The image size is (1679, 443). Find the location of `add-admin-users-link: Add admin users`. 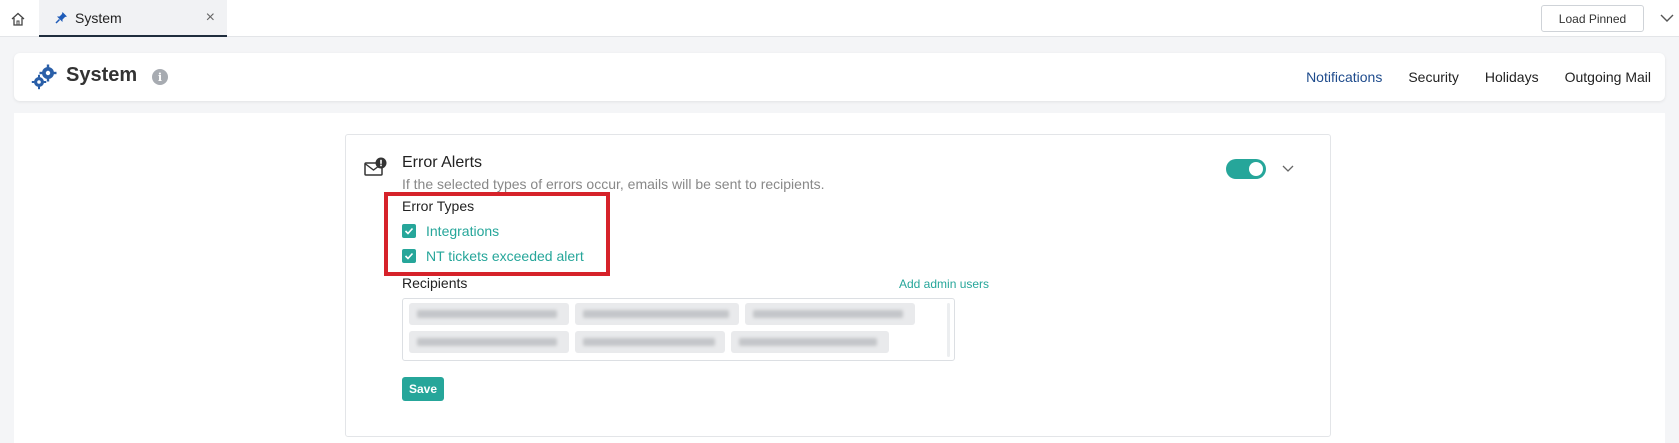

add-admin-users-link: Add admin users is located at coordinates (944, 284).